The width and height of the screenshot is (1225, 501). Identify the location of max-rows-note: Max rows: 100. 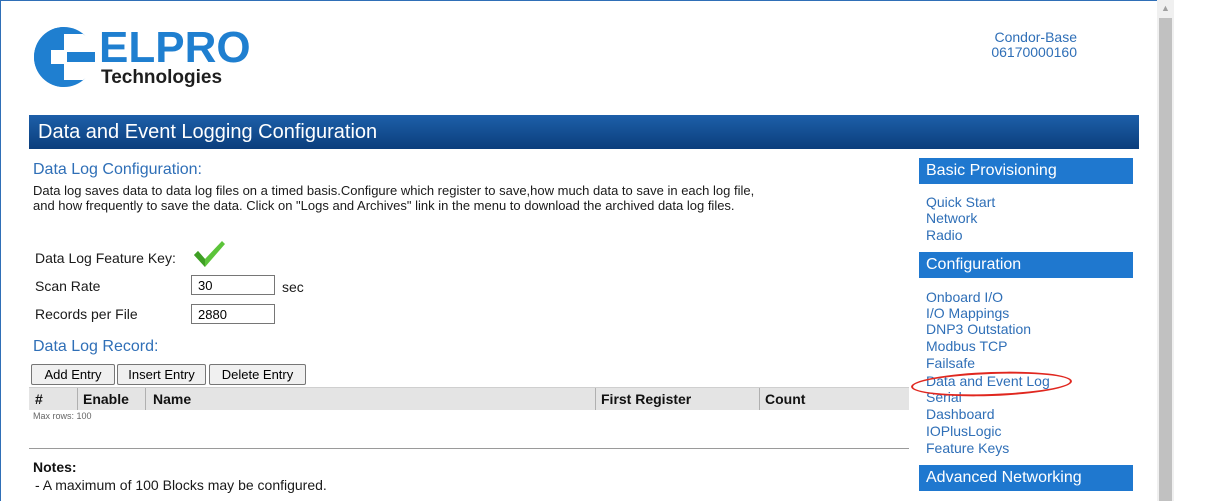
(62, 416).